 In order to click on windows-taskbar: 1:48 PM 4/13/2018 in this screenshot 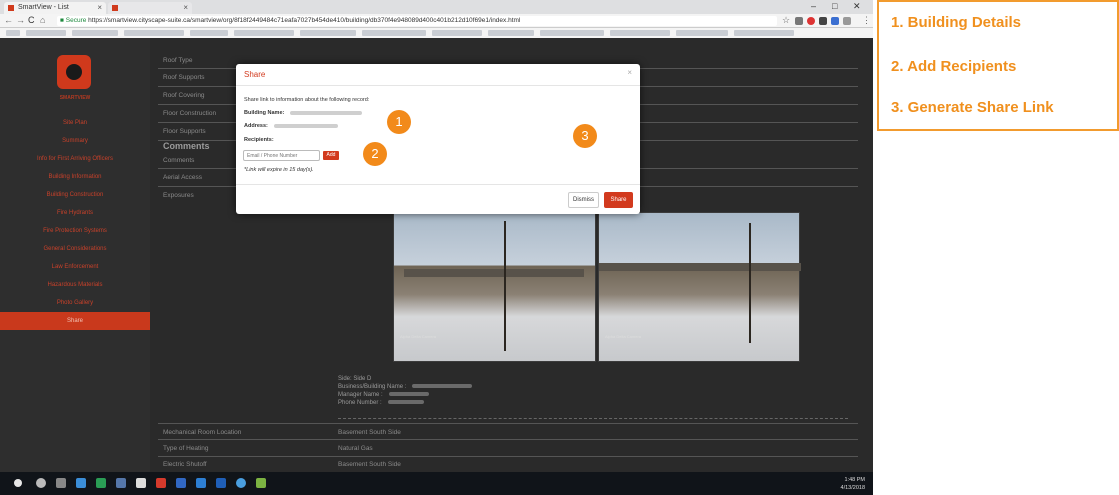, I will do `click(436, 483)`.